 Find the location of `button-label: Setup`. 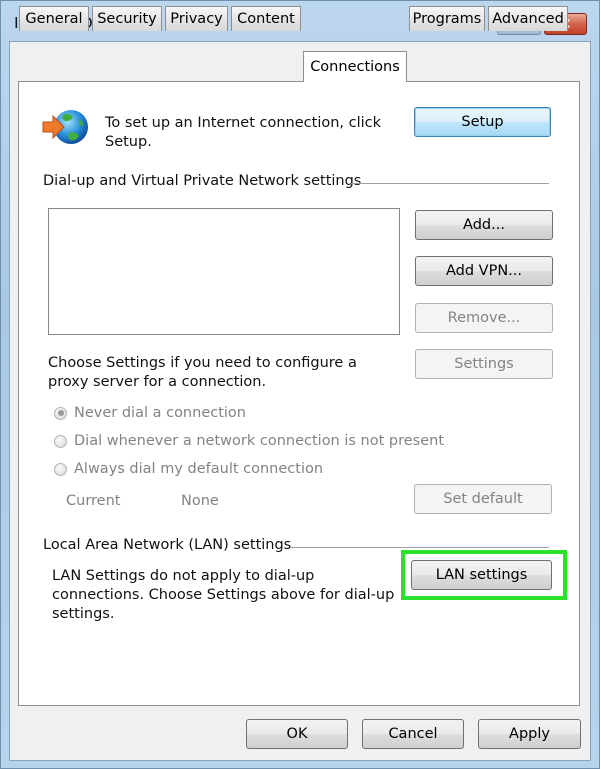

button-label: Setup is located at coordinates (482, 122).